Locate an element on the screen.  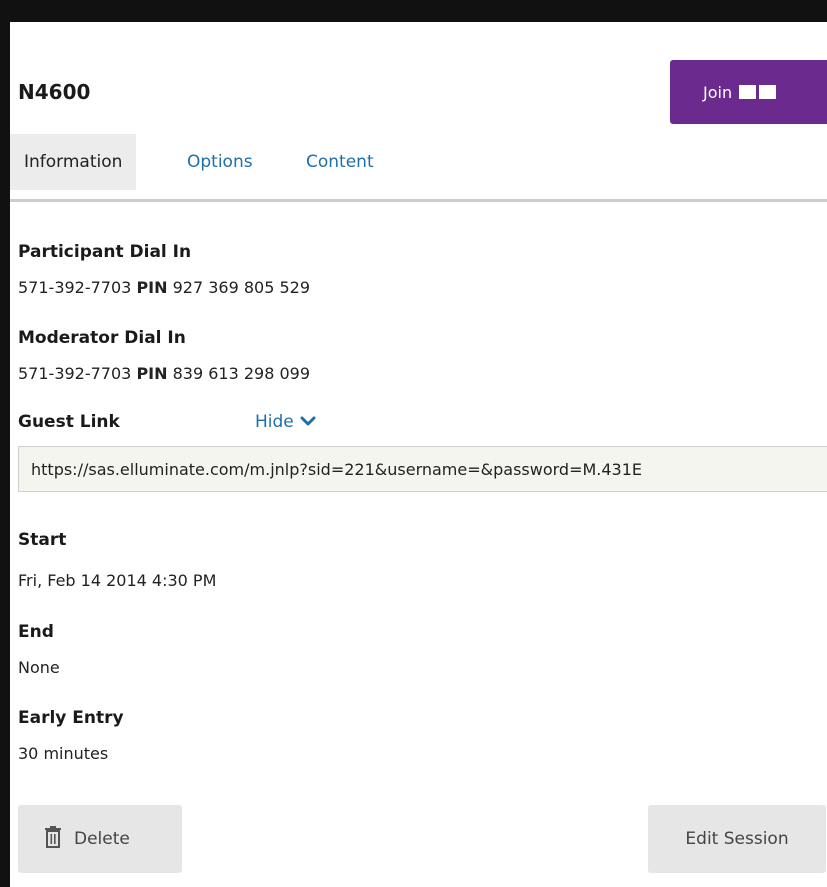
chevron-down-icon is located at coordinates (308, 422).